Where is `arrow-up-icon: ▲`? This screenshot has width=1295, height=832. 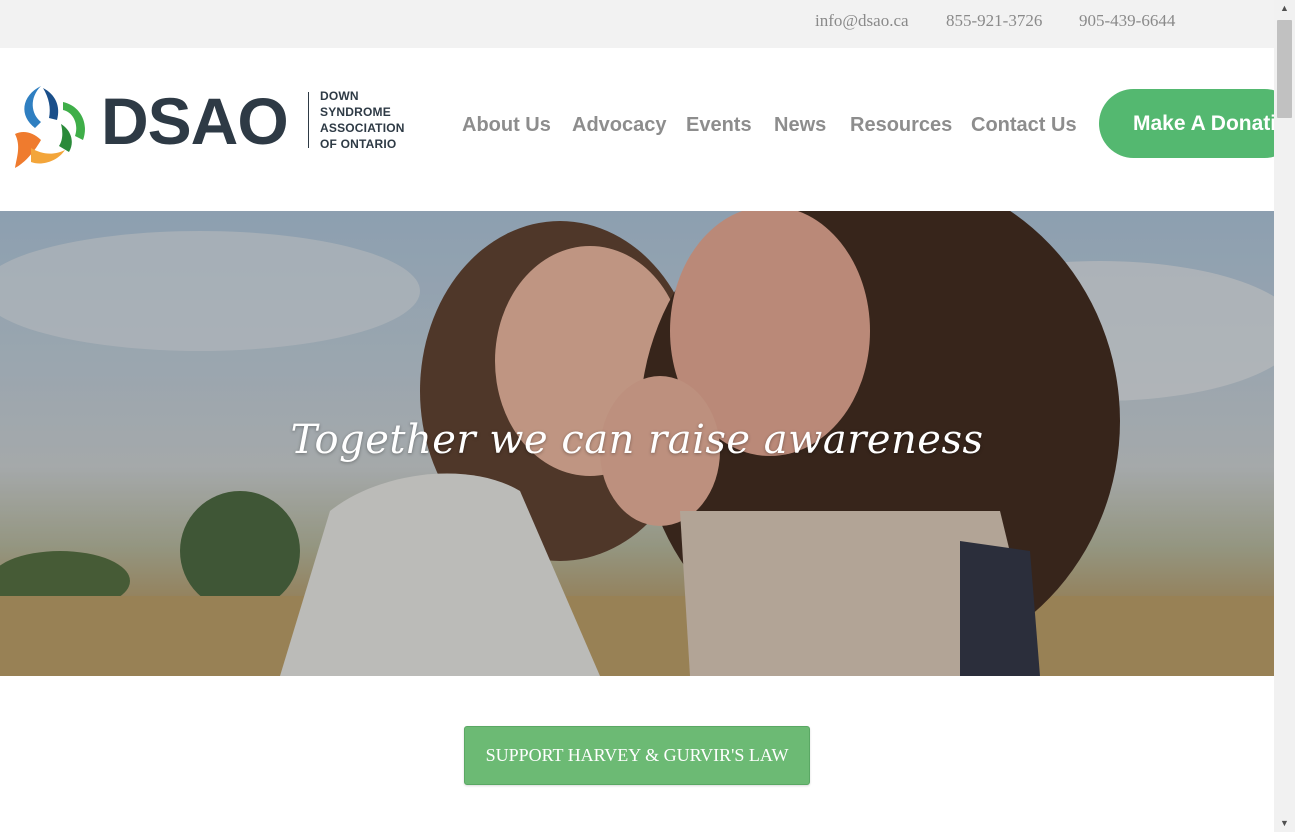
arrow-up-icon: ▲ is located at coordinates (1284, 8).